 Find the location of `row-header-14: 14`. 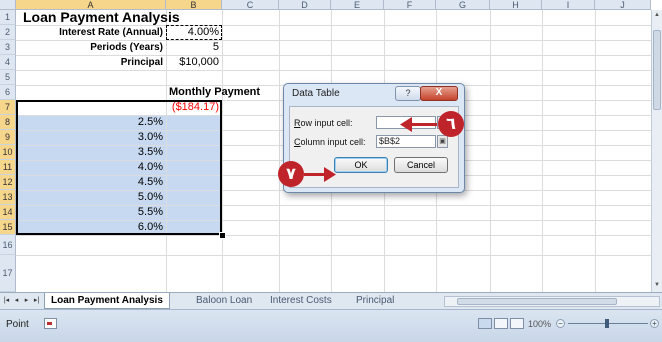

row-header-14: 14 is located at coordinates (8, 212).